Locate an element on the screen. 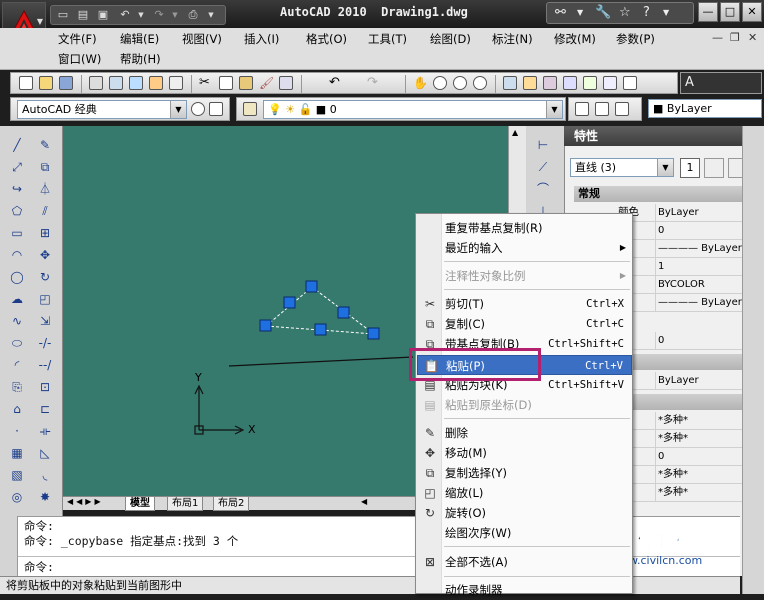  mirror-icon: ⏃ is located at coordinates (45, 189).